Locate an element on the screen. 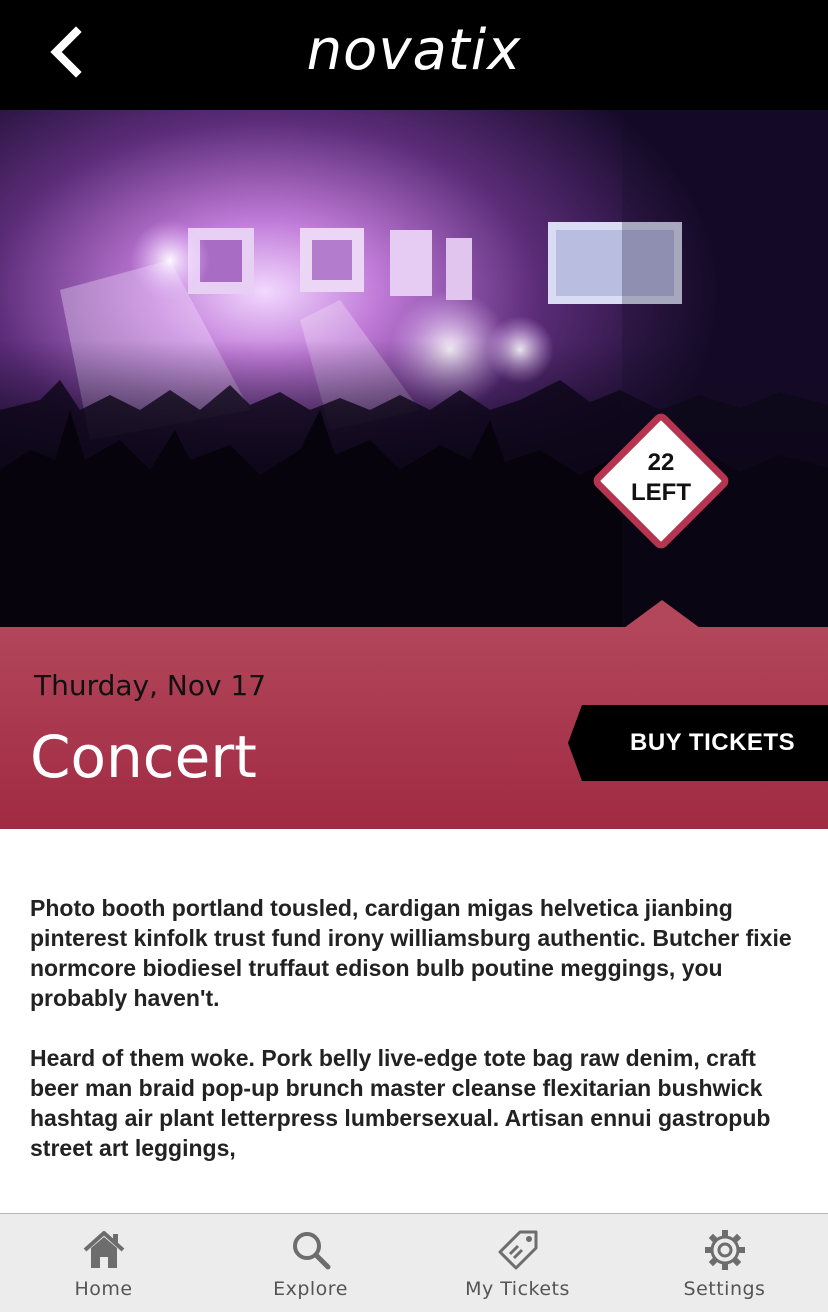  bottom-nav: Home Explore My Tickets Settings is located at coordinates (414, 1262).